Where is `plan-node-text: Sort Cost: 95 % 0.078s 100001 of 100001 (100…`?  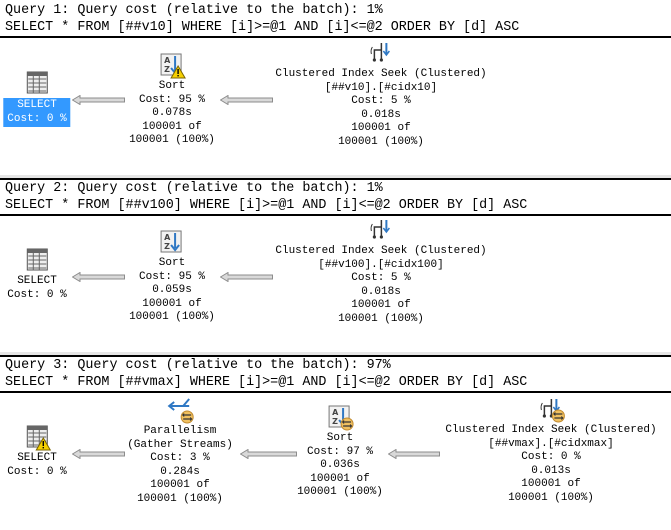 plan-node-text: Sort Cost: 95 % 0.078s 100001 of 100001 (100… is located at coordinates (172, 114).